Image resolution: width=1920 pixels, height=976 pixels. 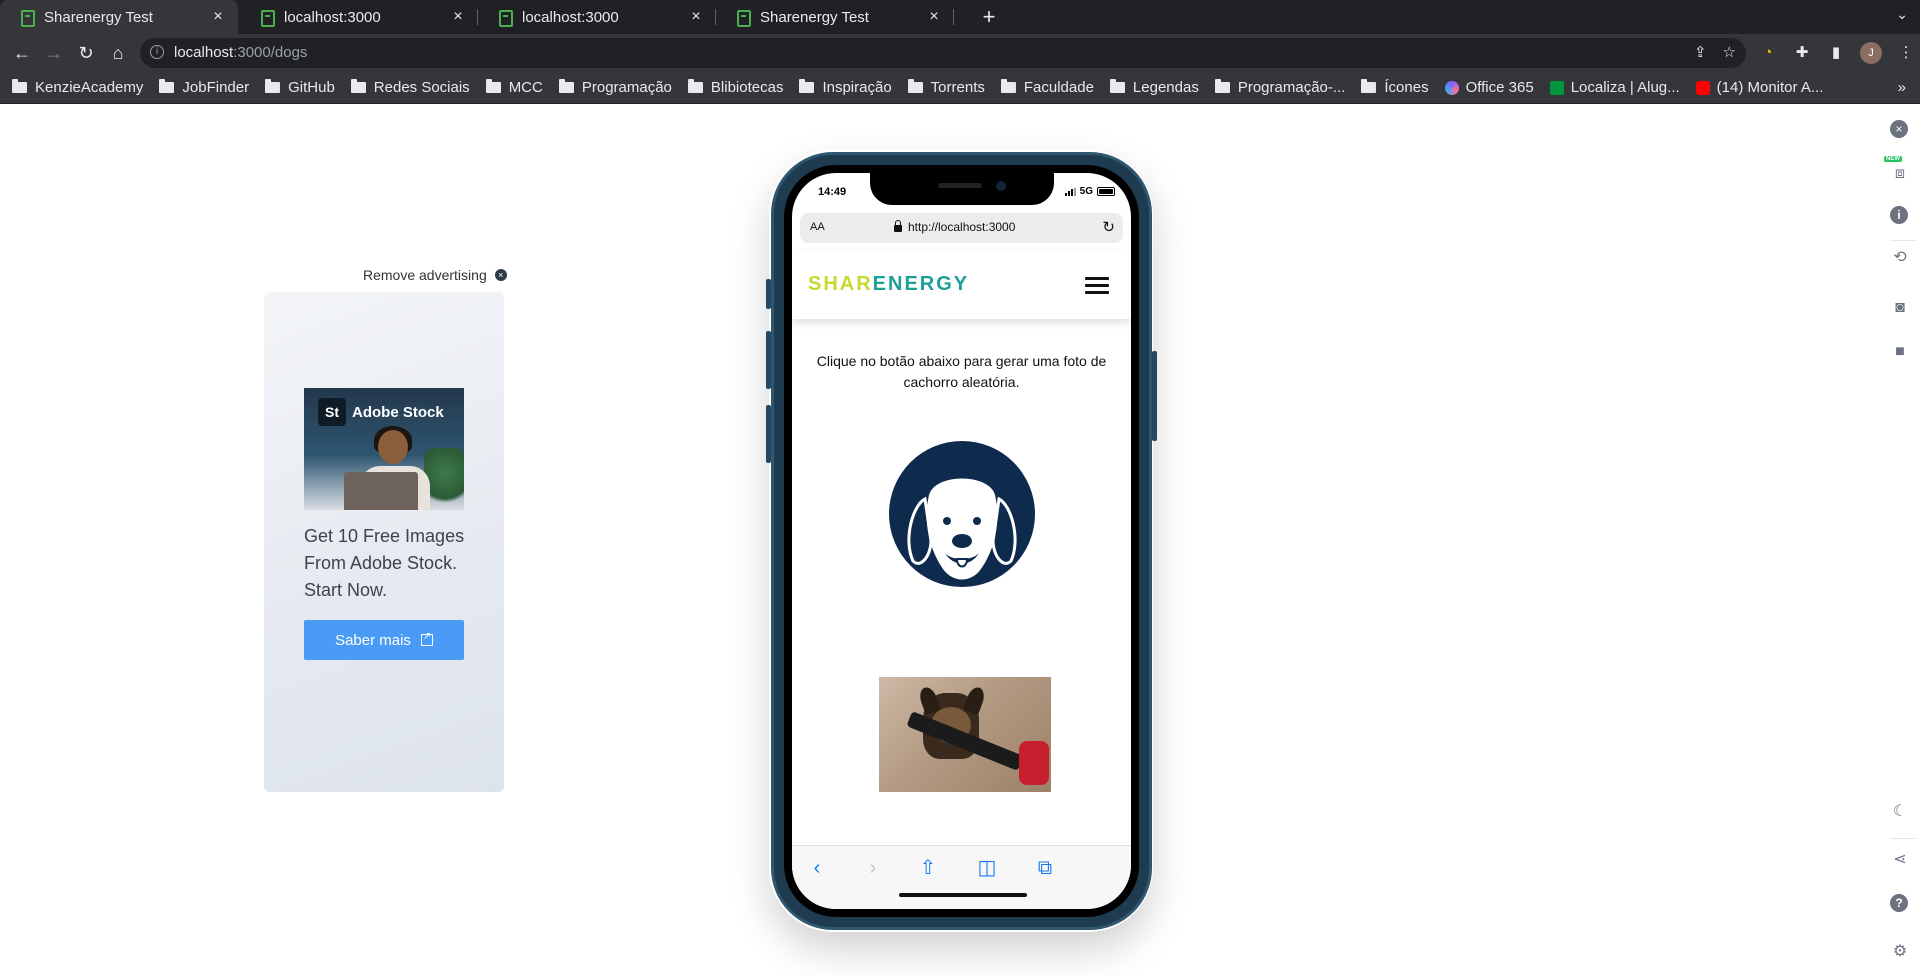 I want to click on address-bar-url: localhost:3000/dogs, so click(x=240, y=52).